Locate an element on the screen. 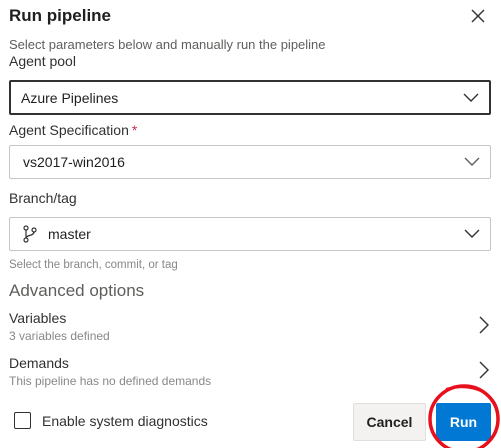  agent-pool-select: Azure Pipelines is located at coordinates (250, 97).